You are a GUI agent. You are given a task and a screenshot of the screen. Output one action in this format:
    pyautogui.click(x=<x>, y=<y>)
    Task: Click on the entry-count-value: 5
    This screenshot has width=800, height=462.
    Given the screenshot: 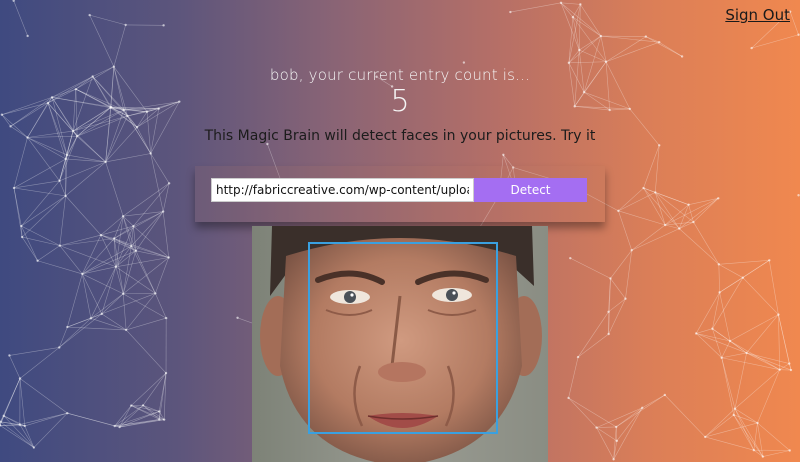 What is the action you would take?
    pyautogui.click(x=400, y=101)
    